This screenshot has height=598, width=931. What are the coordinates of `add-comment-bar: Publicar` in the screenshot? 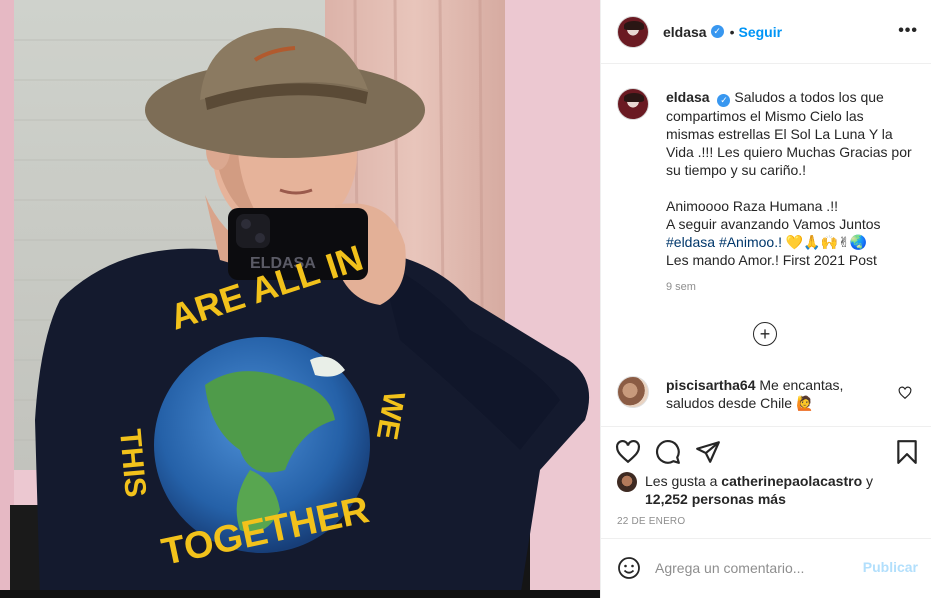 It's located at (766, 568).